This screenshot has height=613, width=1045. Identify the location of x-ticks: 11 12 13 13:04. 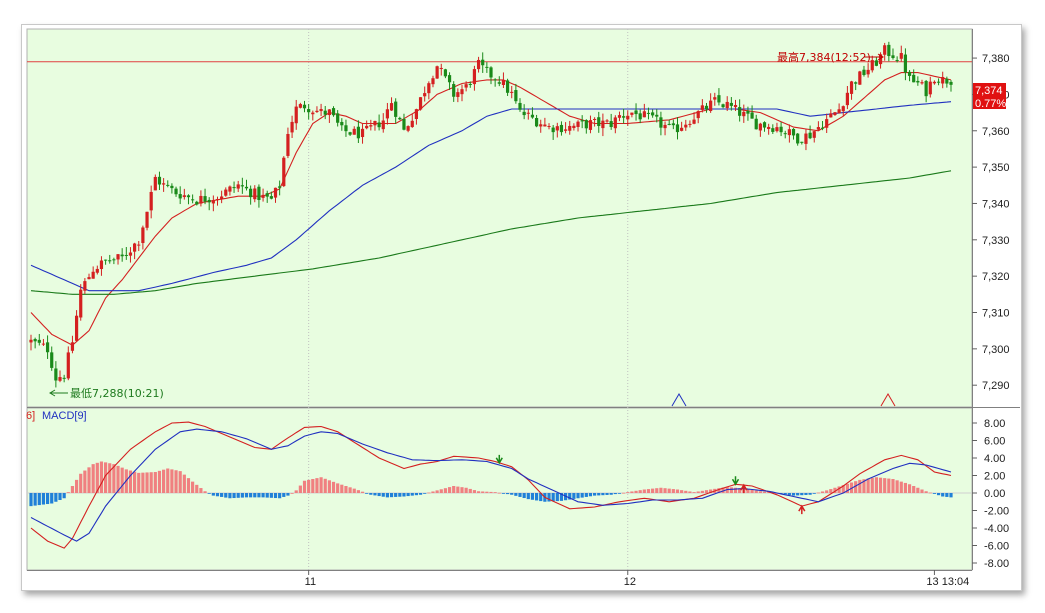
(637, 579).